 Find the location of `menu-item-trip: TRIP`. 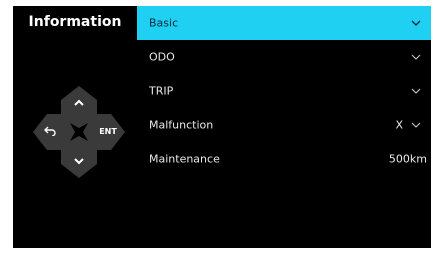

menu-item-trip: TRIP is located at coordinates (284, 91).